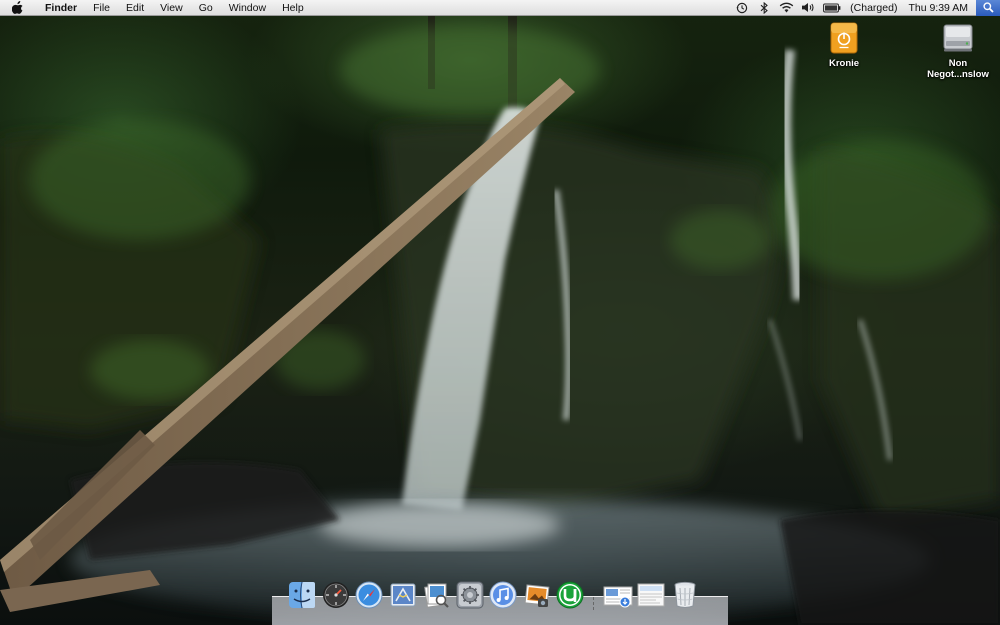 This screenshot has height=625, width=1000. What do you see at coordinates (101, 8) in the screenshot?
I see `menu-file: File` at bounding box center [101, 8].